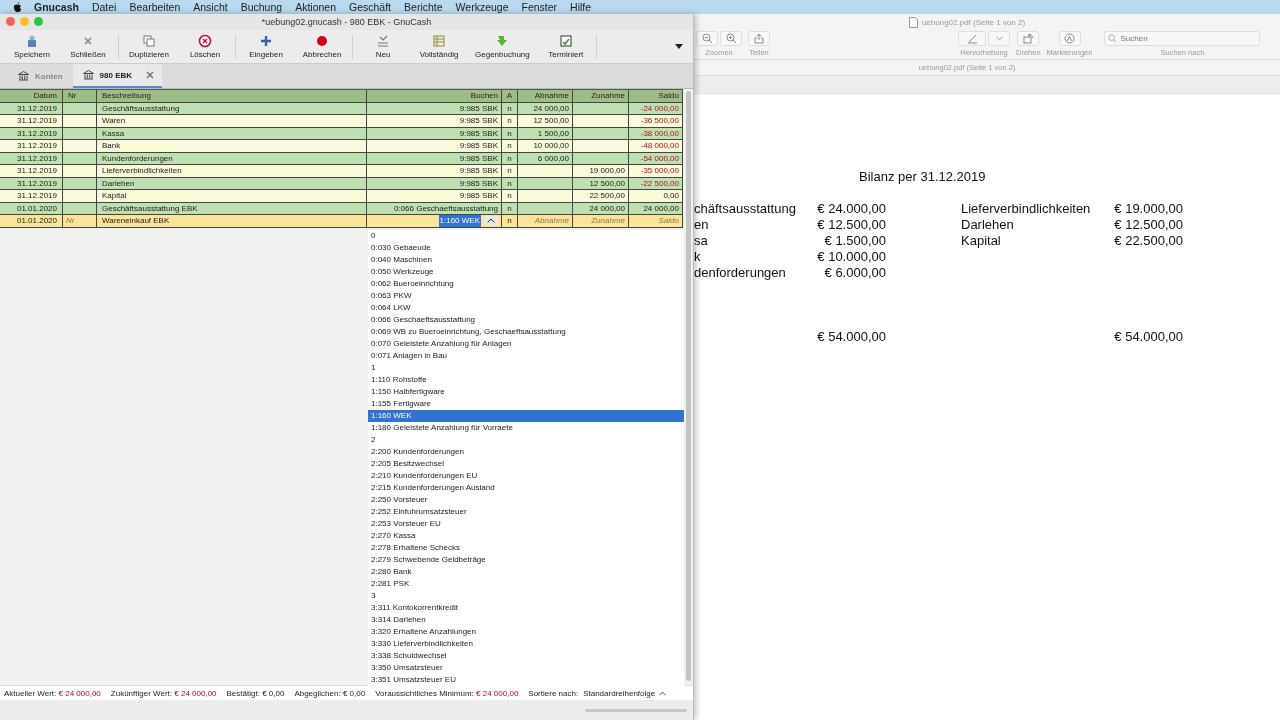 The image size is (1280, 720). I want to click on toolbar-button: Neu, so click(383, 46).